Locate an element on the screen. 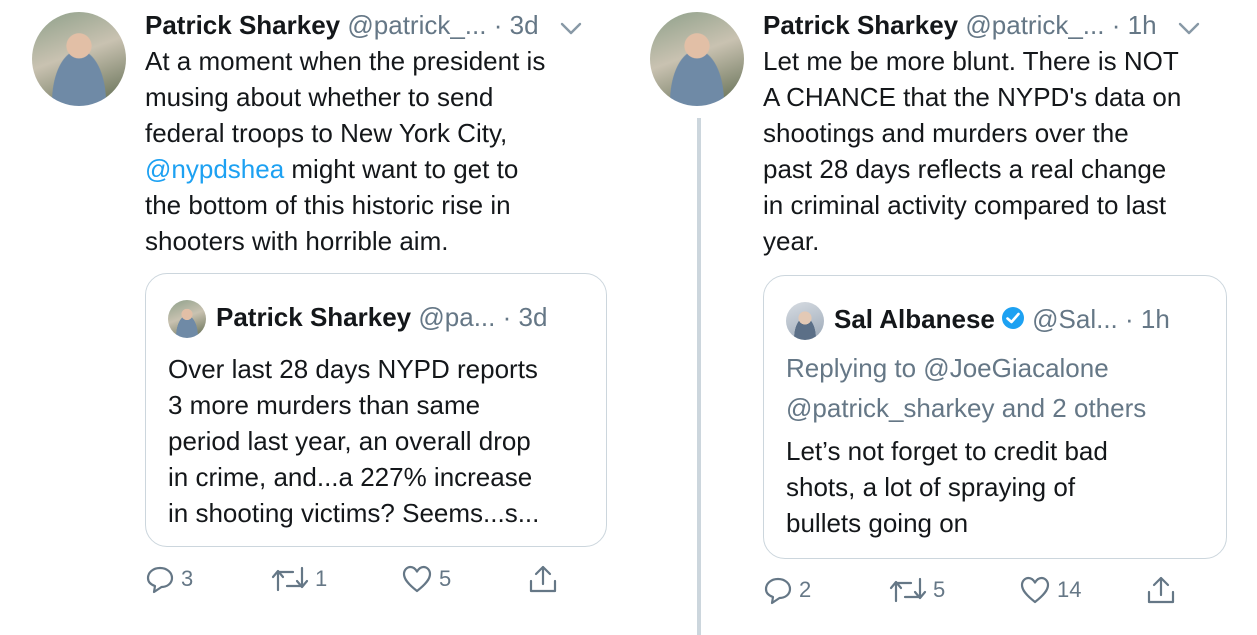 The width and height of the screenshot is (1257, 635). mention-link: @nypdshea is located at coordinates (214, 169).